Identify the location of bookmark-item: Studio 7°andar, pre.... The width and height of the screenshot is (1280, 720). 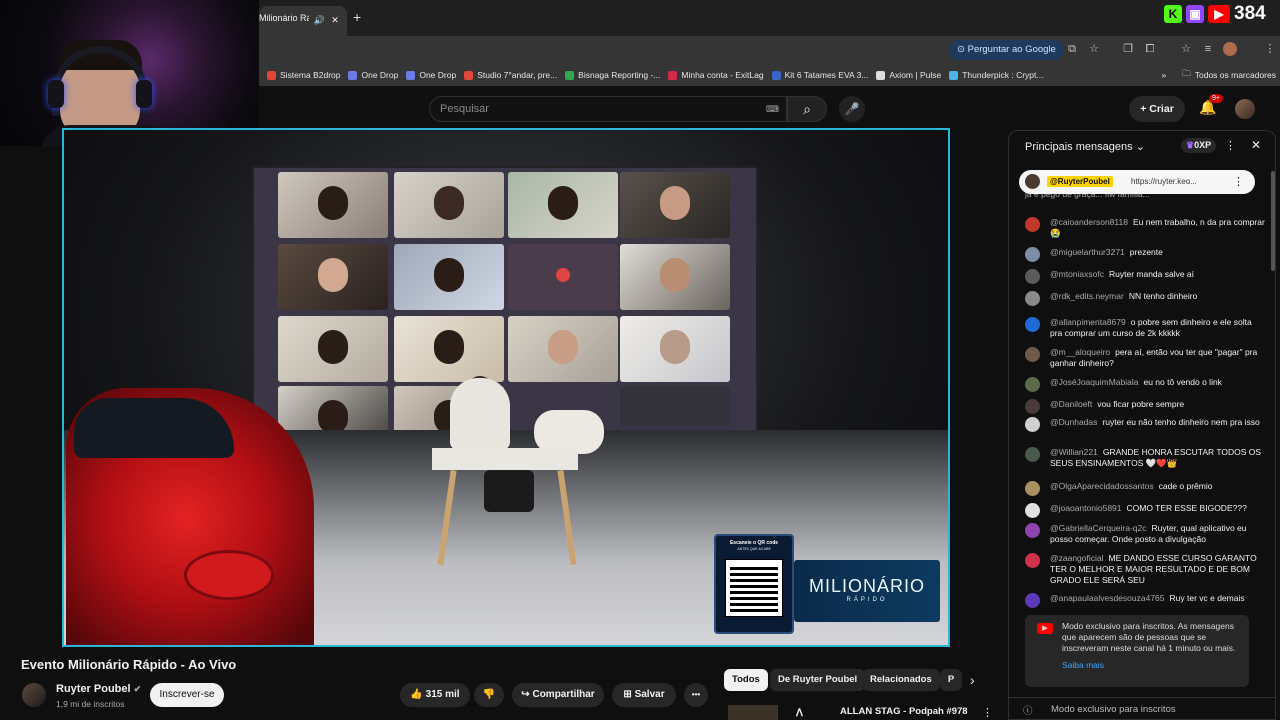
(510, 75).